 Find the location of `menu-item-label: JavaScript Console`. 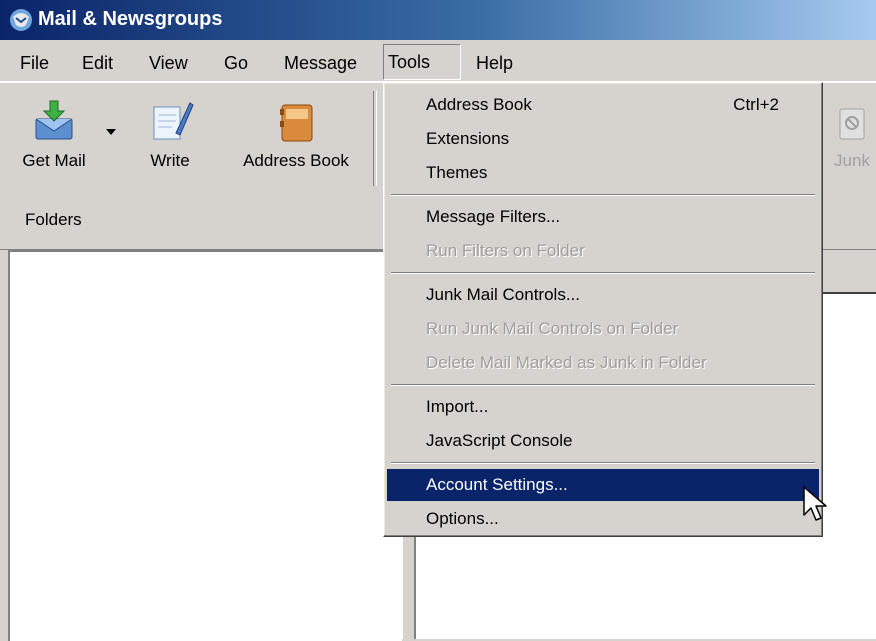

menu-item-label: JavaScript Console is located at coordinates (499, 440).